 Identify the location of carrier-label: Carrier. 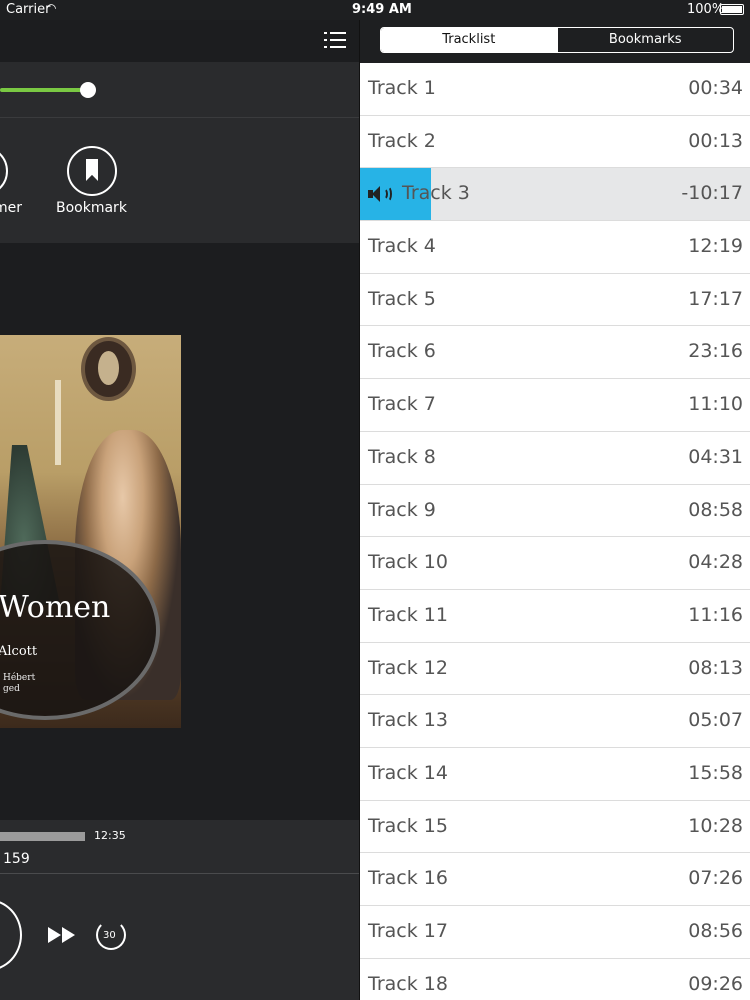
(28, 9).